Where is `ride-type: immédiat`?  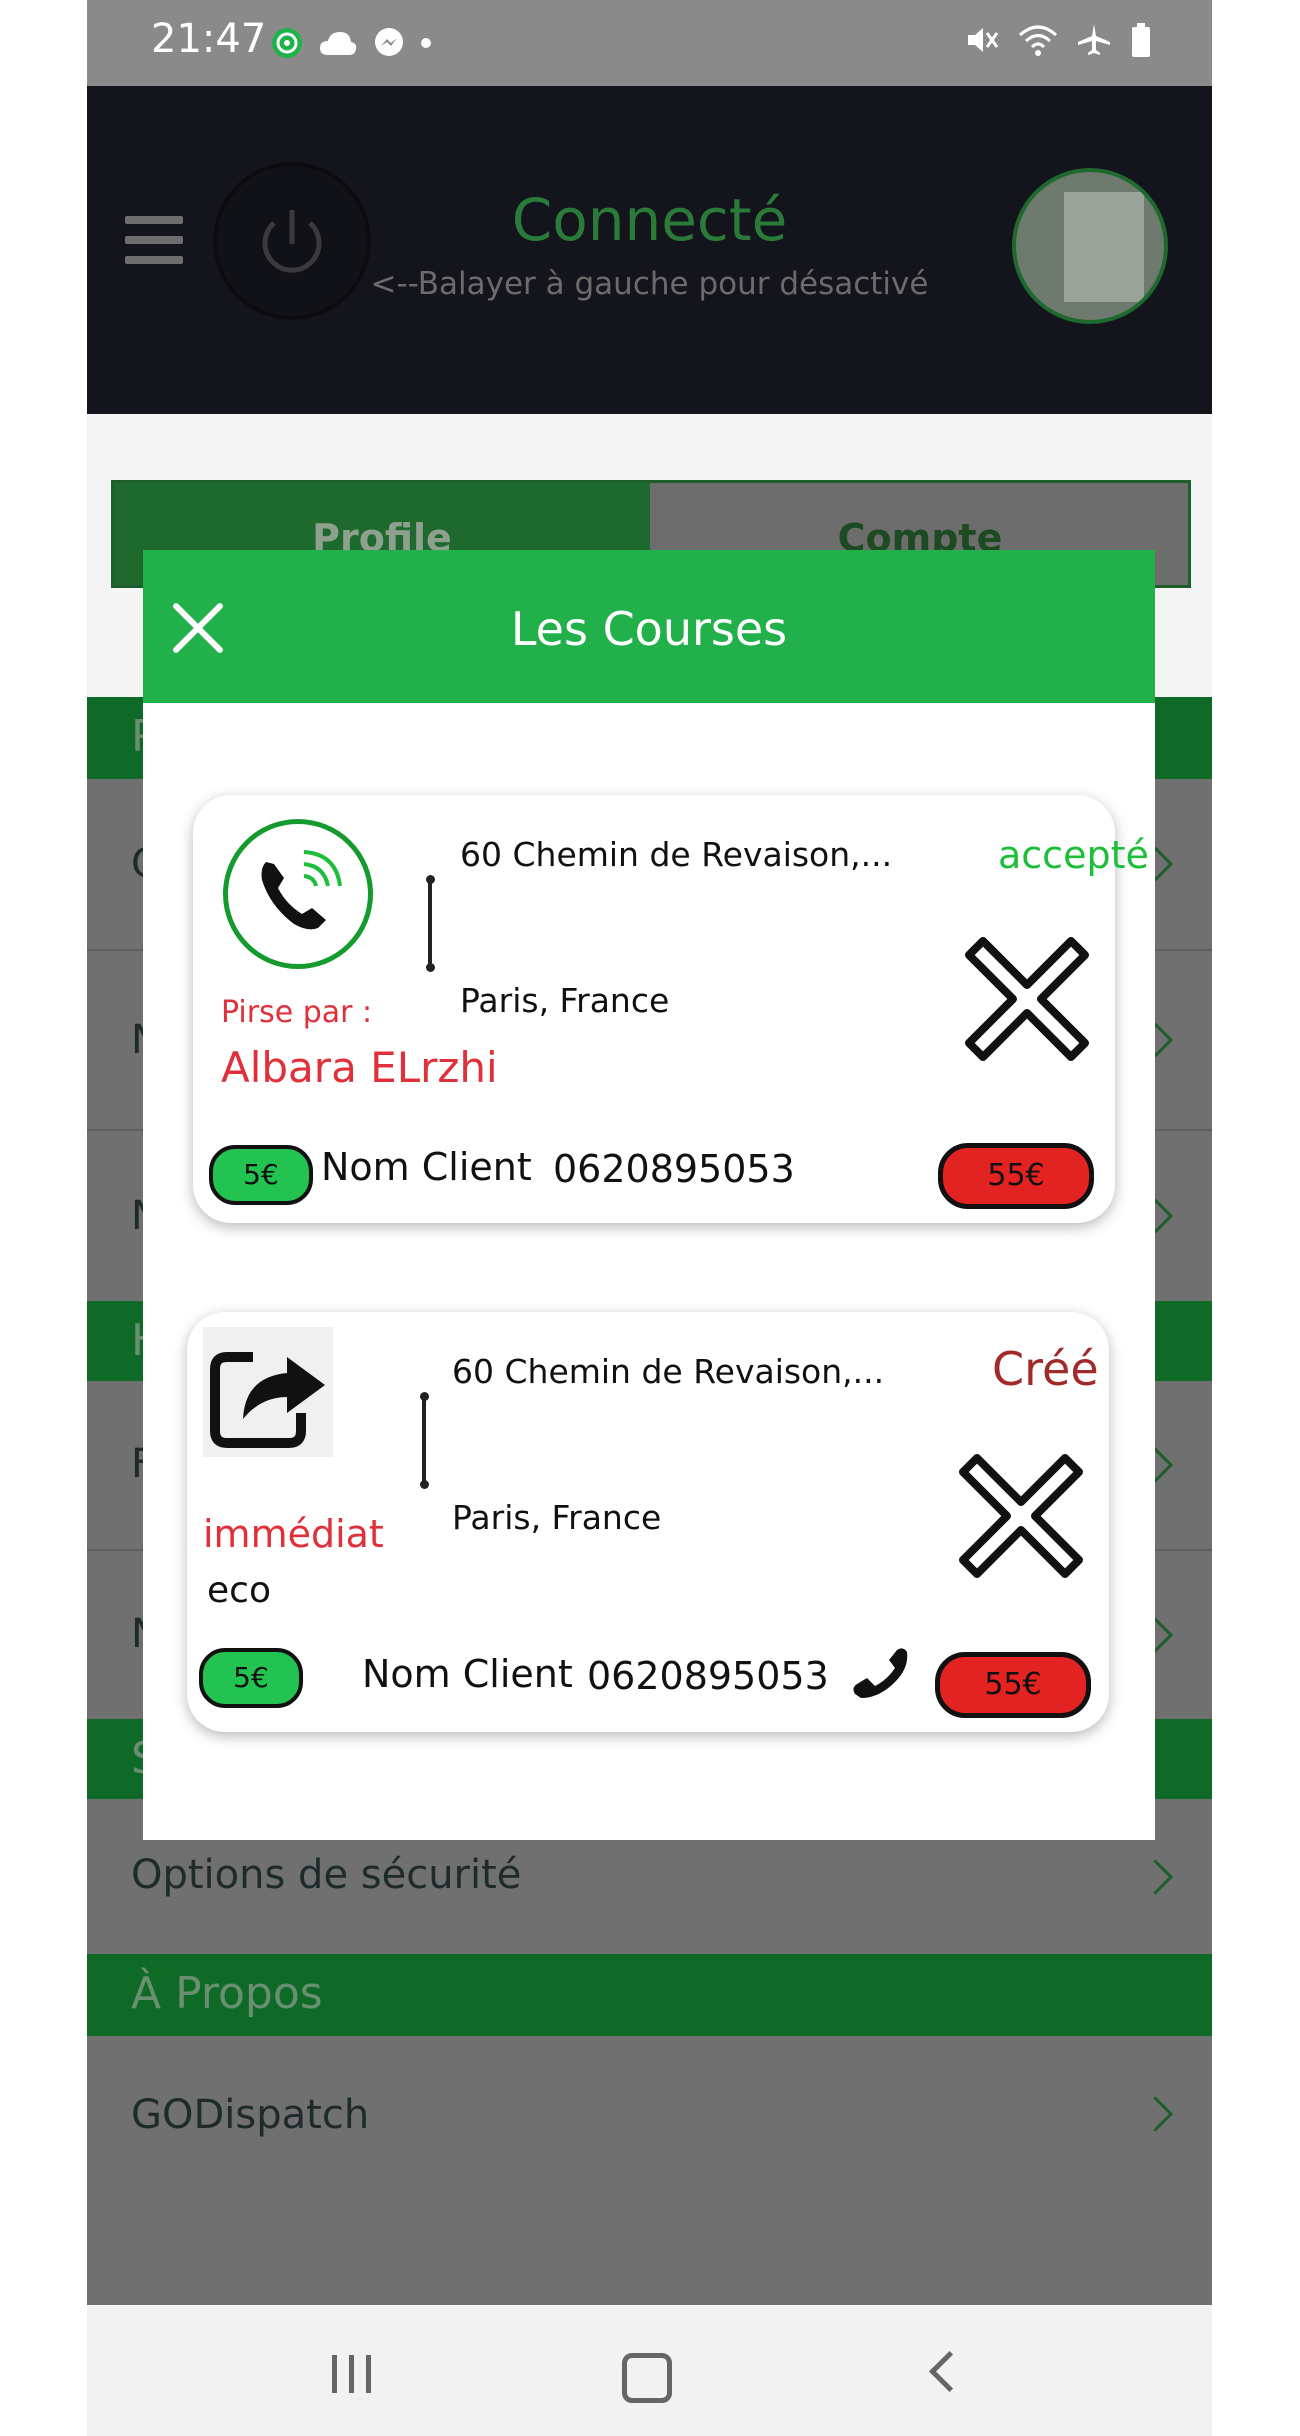
ride-type: immédiat is located at coordinates (293, 1534).